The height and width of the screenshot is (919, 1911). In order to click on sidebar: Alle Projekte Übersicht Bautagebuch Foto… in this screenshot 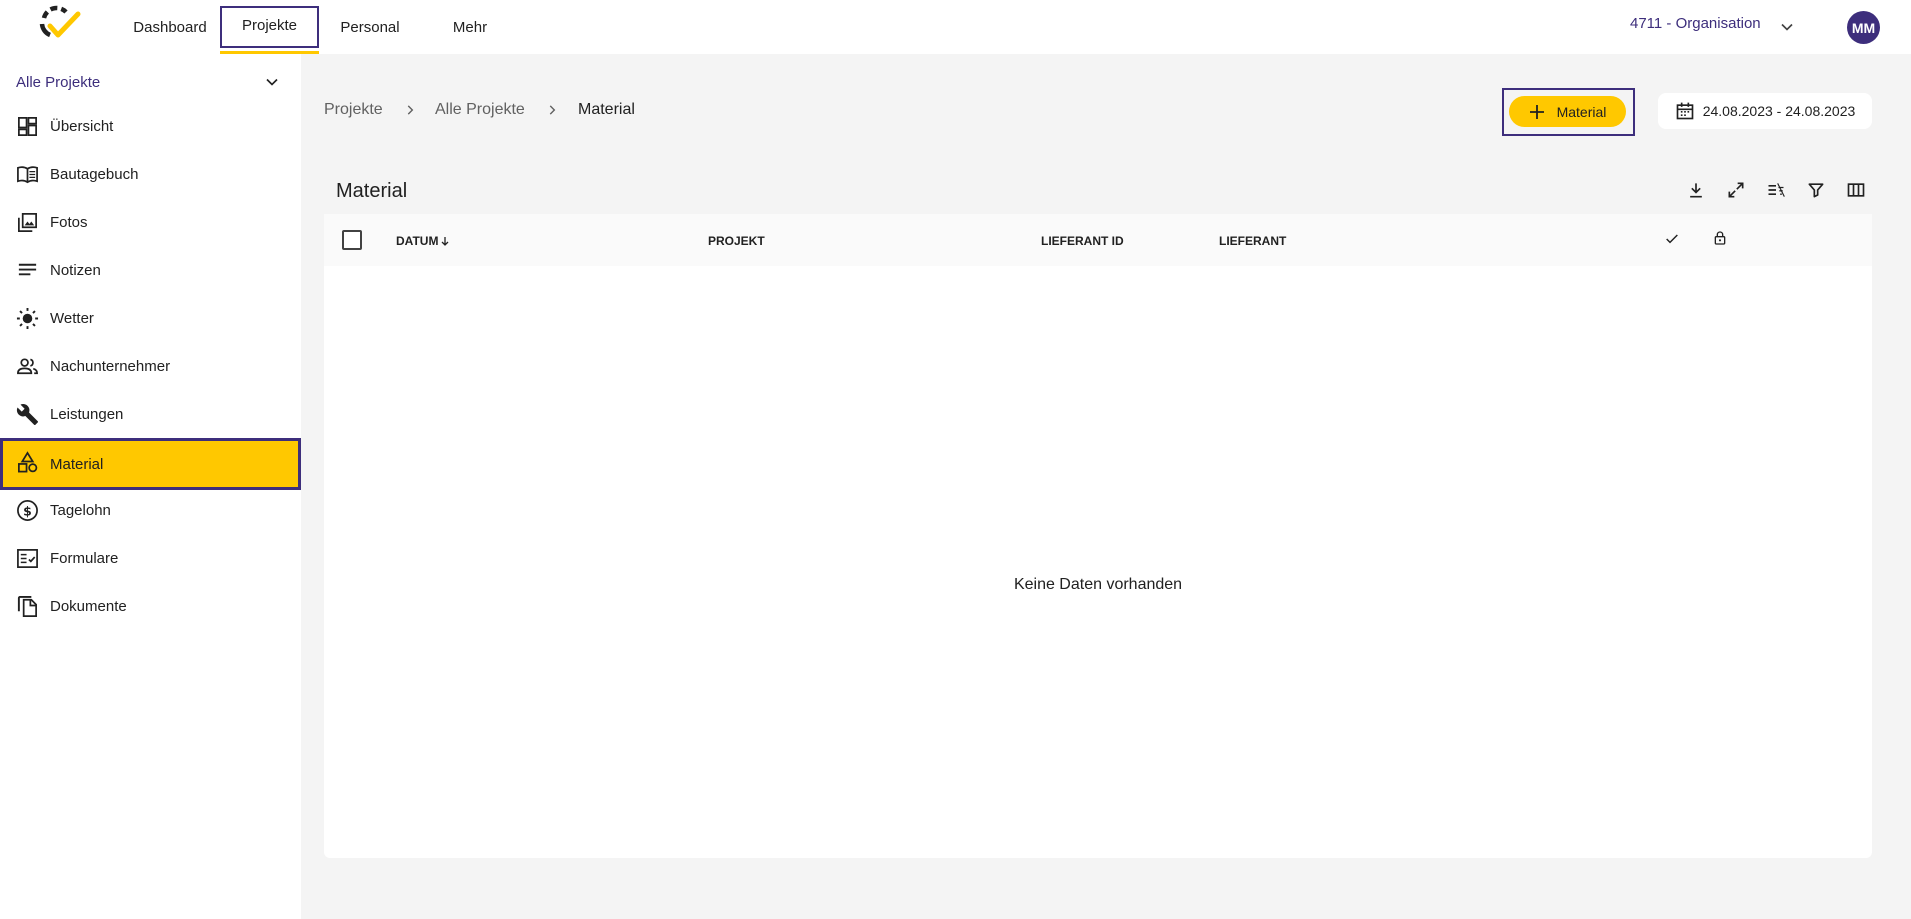, I will do `click(150, 486)`.